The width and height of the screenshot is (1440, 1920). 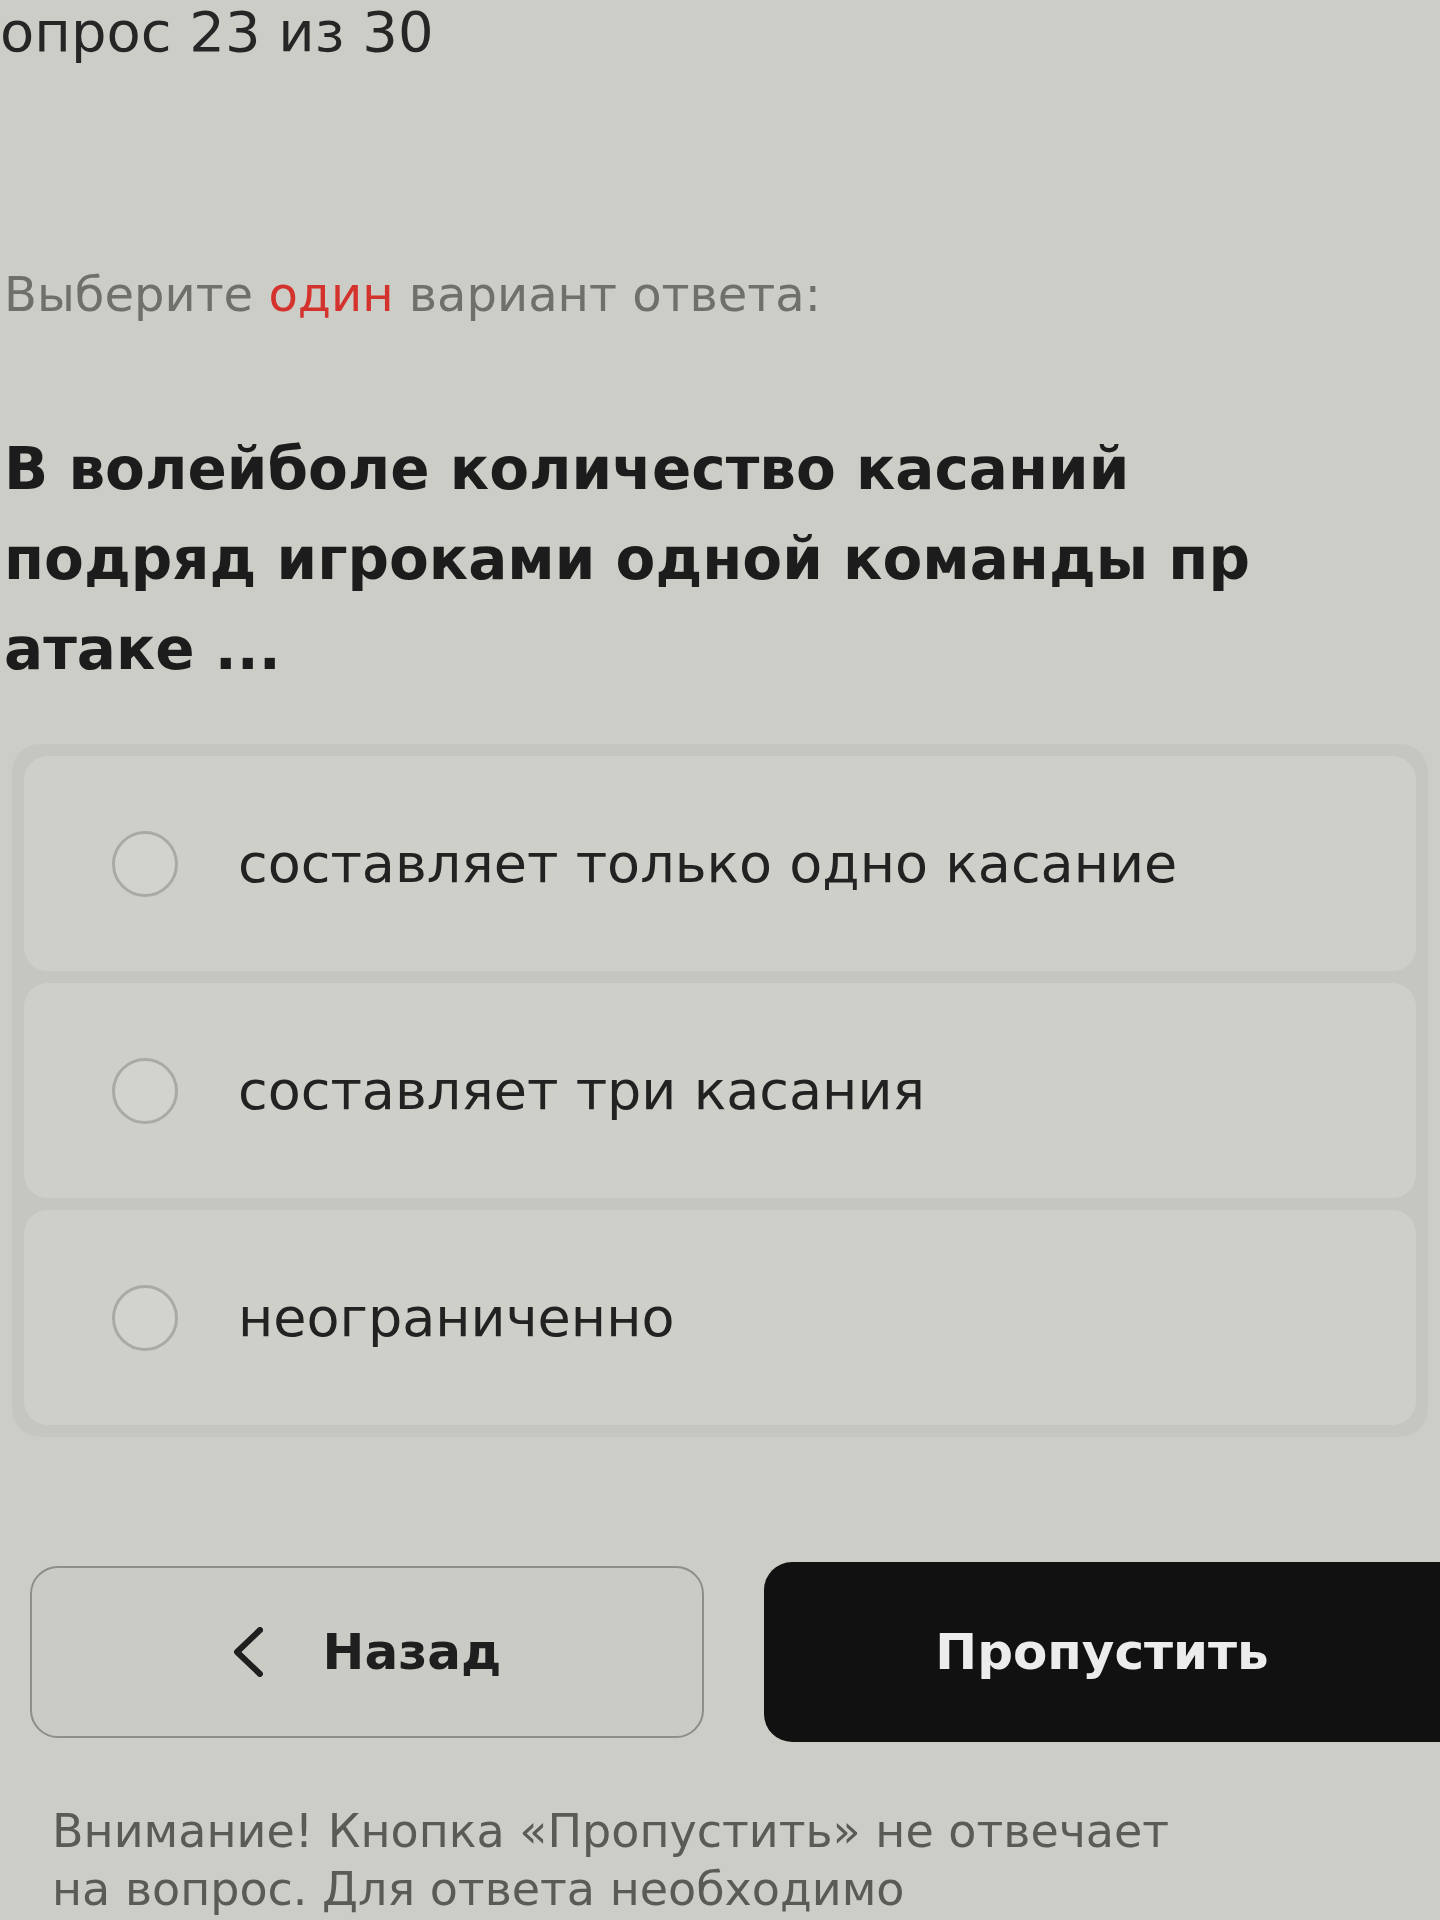 What do you see at coordinates (367, 1652) in the screenshot?
I see `back-button: Назад` at bounding box center [367, 1652].